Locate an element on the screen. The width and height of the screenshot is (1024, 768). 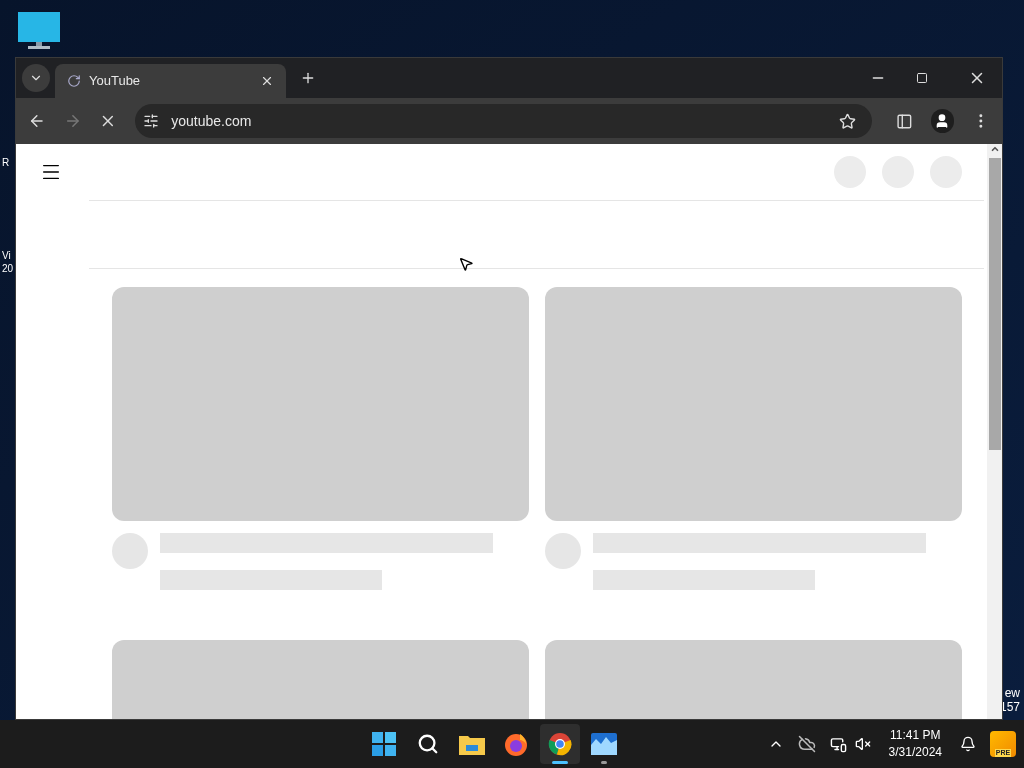
scrollbar is located at coordinates (994, 431).